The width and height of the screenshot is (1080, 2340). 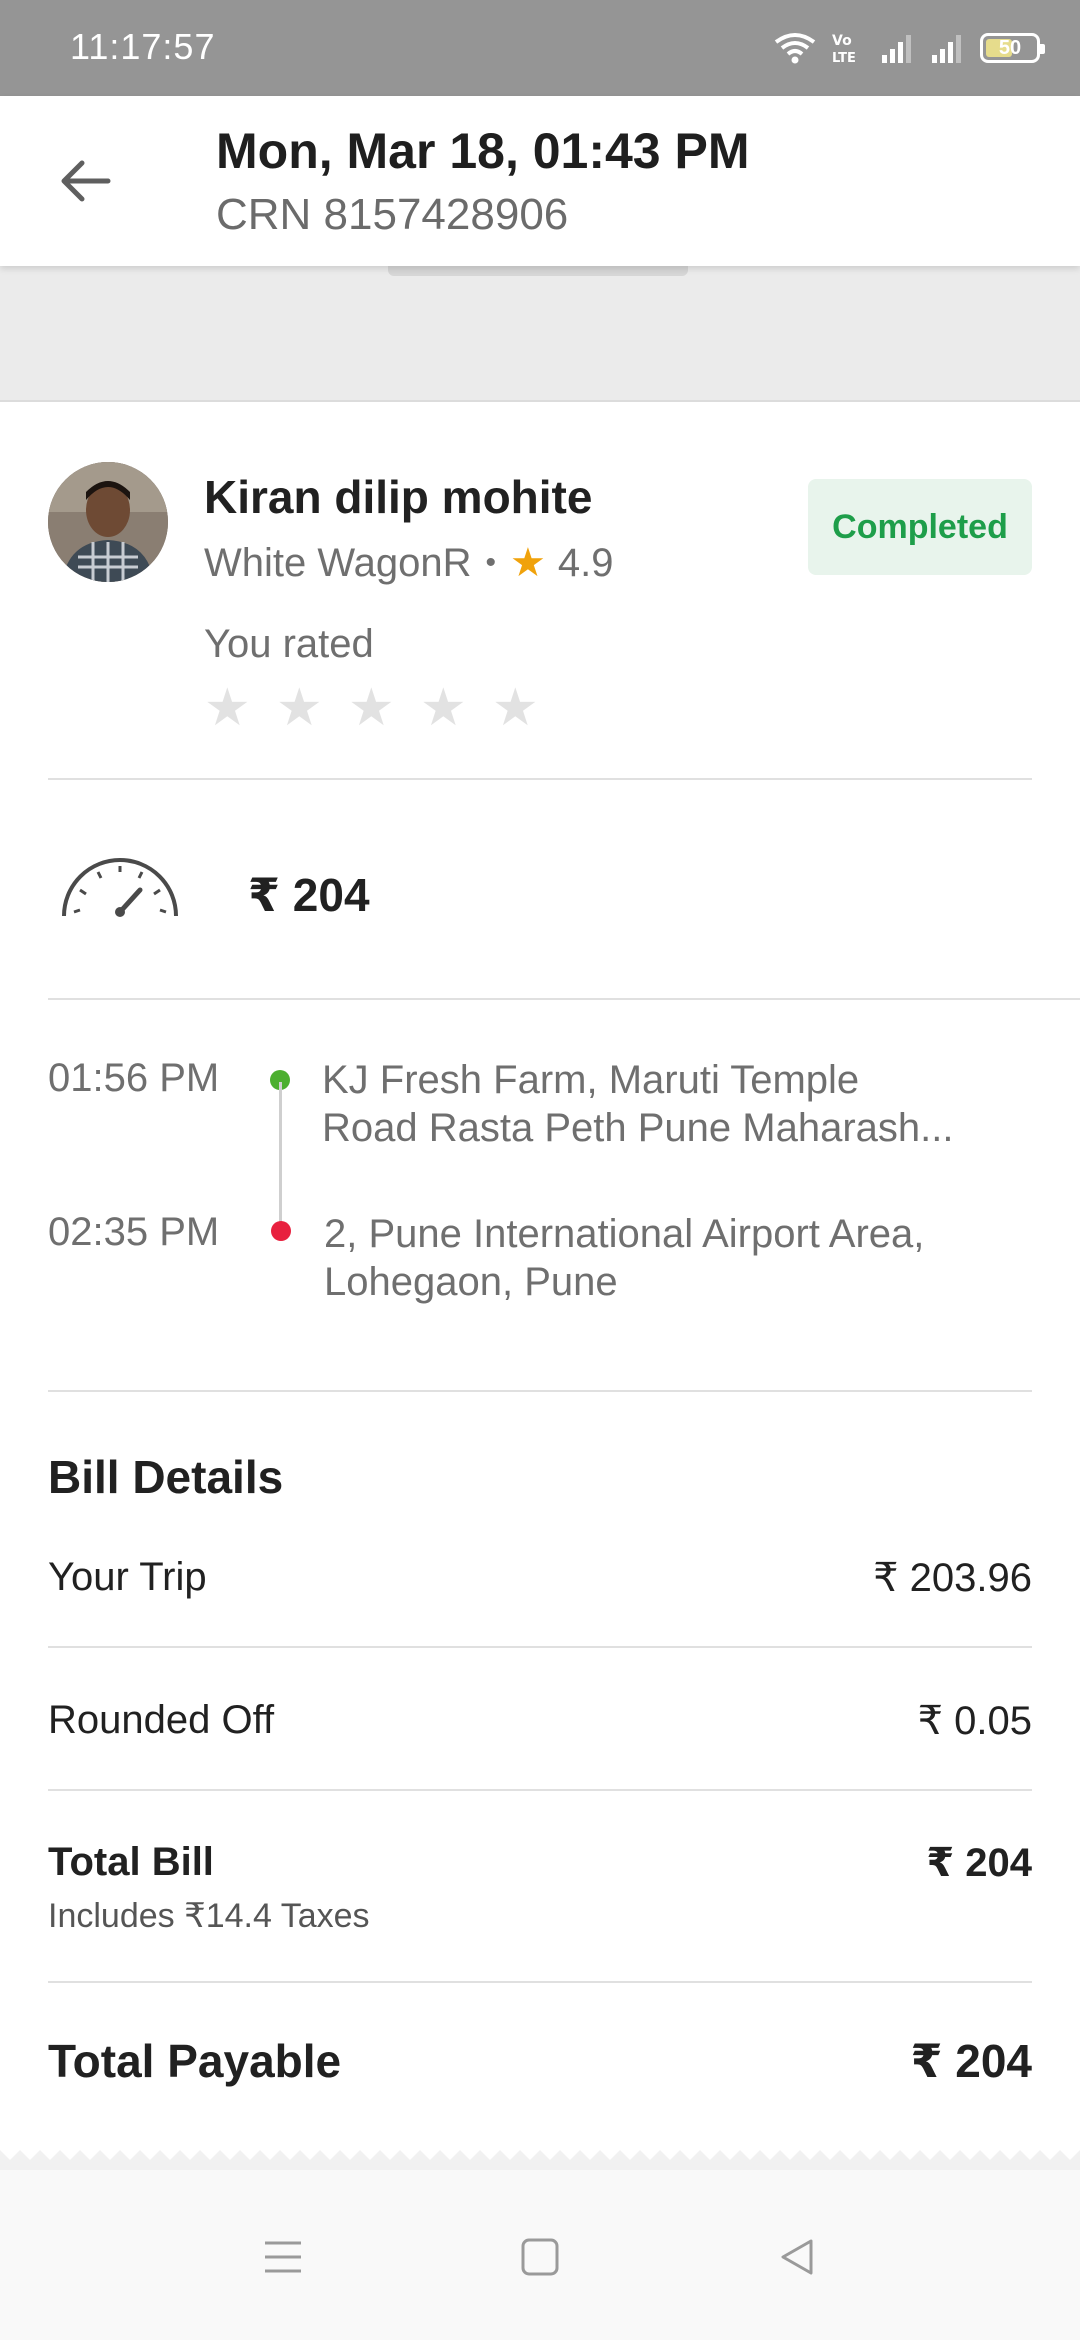 What do you see at coordinates (974, 1721) in the screenshot?
I see `bill-row-value: ₹ 0.05` at bounding box center [974, 1721].